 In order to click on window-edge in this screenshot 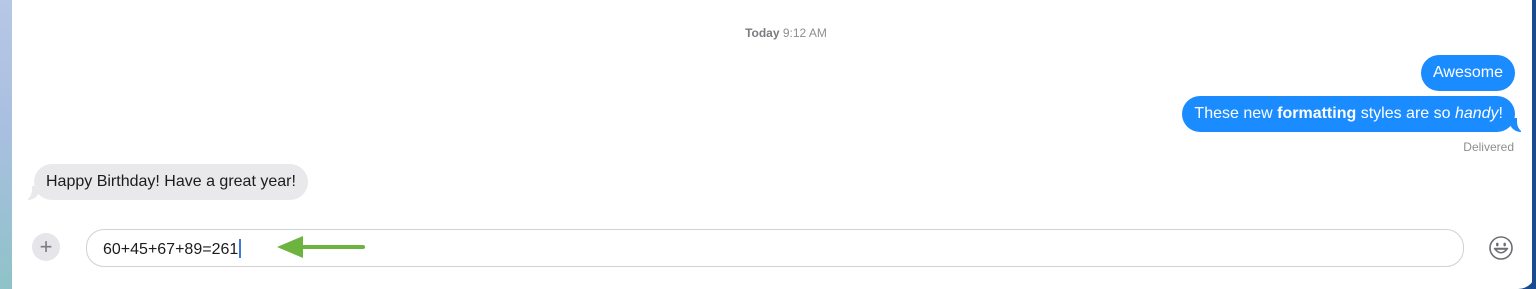, I will do `click(1534, 144)`.